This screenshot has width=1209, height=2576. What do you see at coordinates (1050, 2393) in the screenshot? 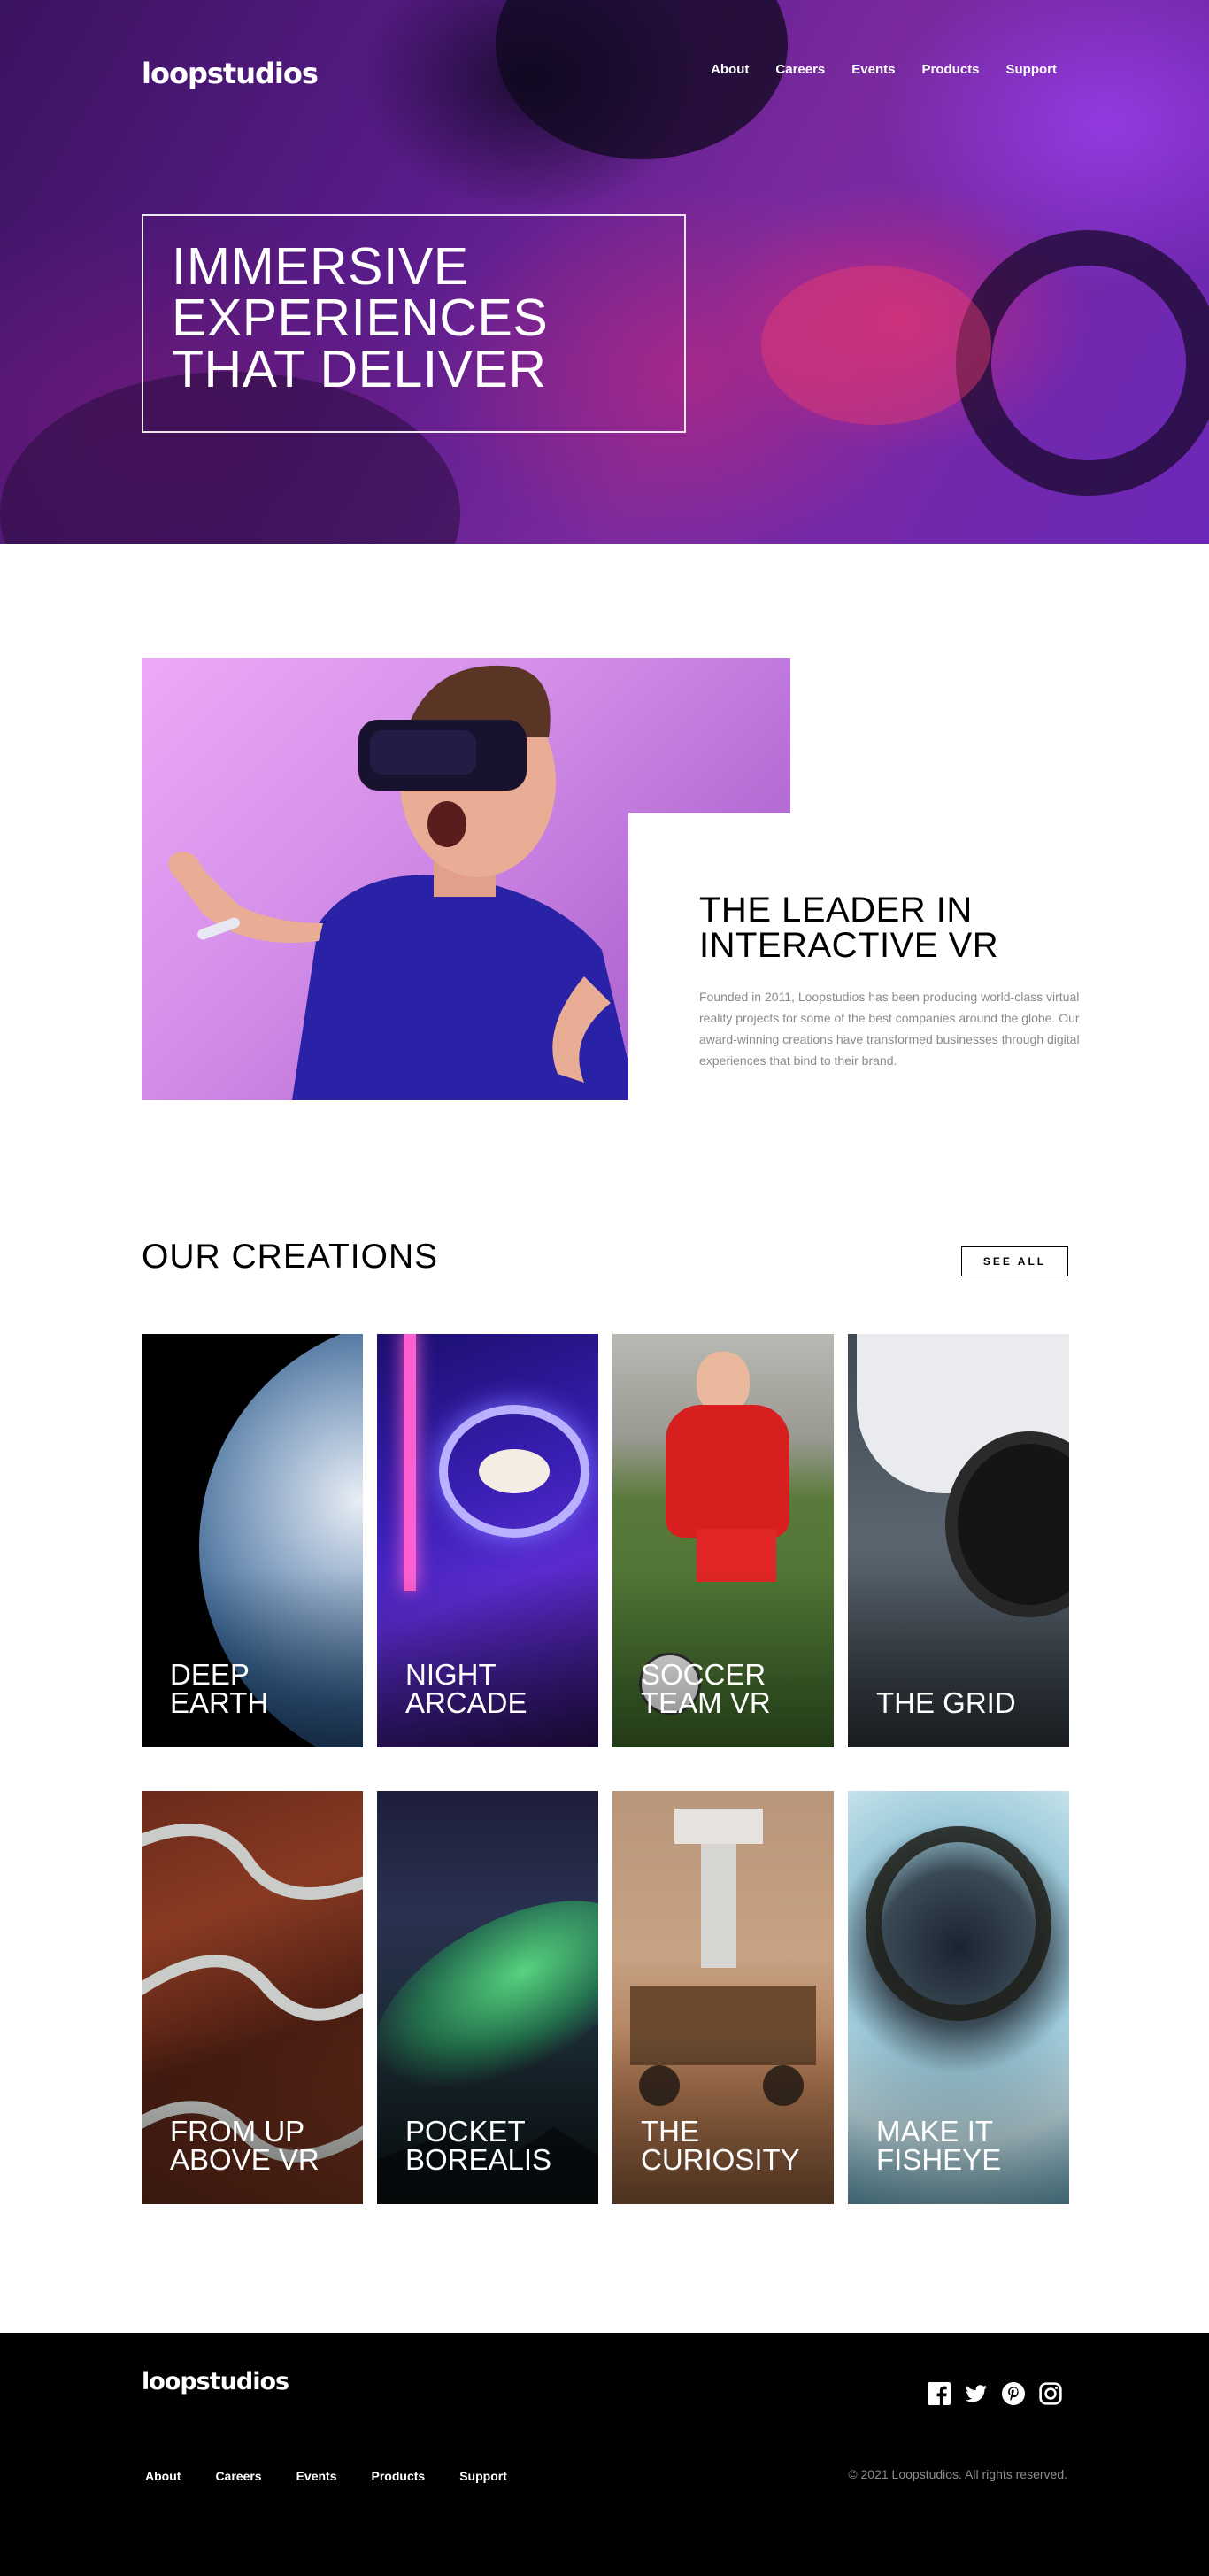
I see `instagram-icon` at bounding box center [1050, 2393].